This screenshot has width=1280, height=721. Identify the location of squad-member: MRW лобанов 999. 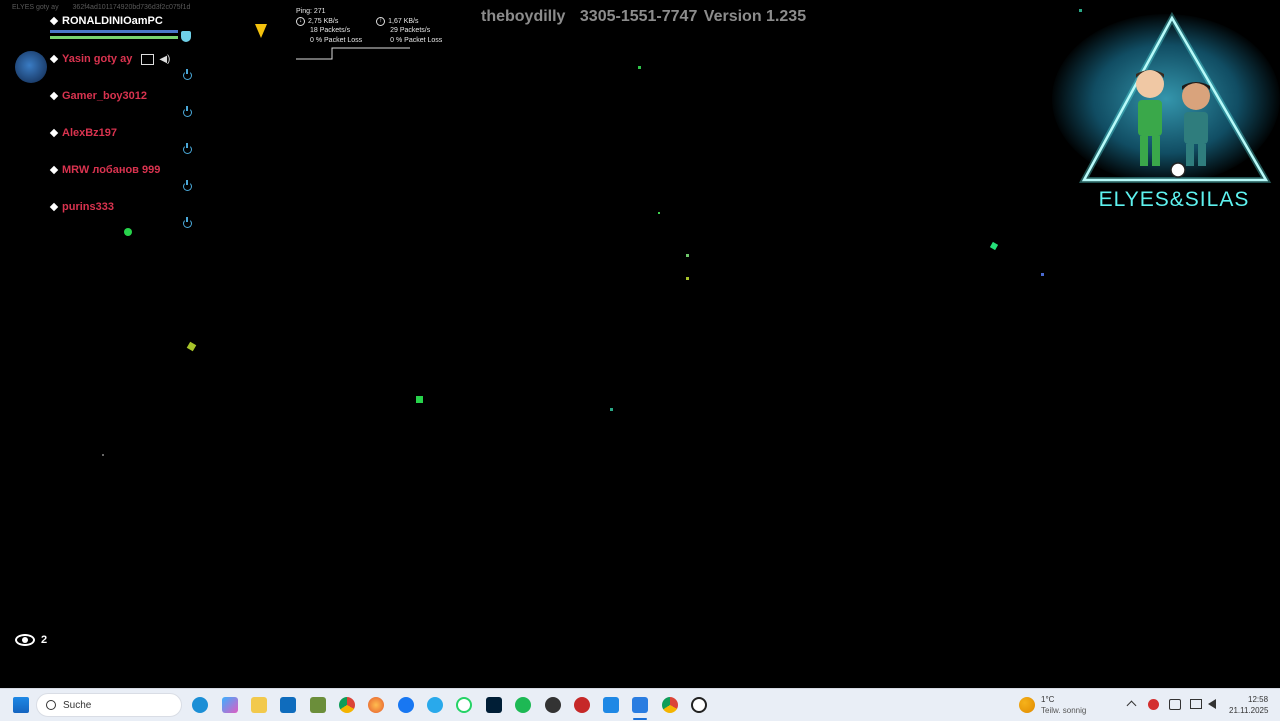
(105, 170).